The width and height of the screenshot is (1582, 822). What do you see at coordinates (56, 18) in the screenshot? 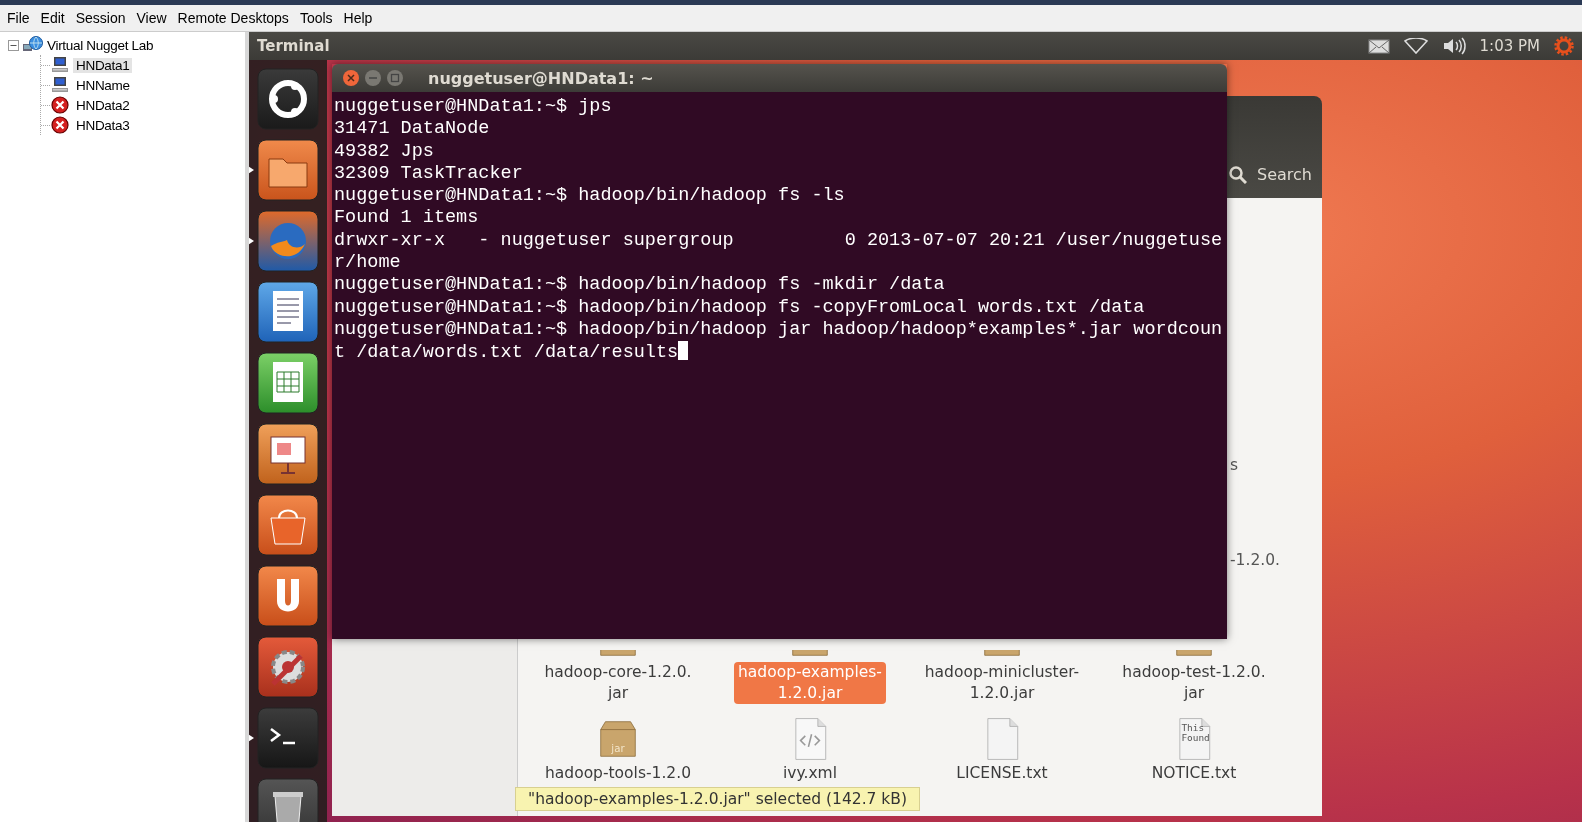
I see `menu-item: Edit` at bounding box center [56, 18].